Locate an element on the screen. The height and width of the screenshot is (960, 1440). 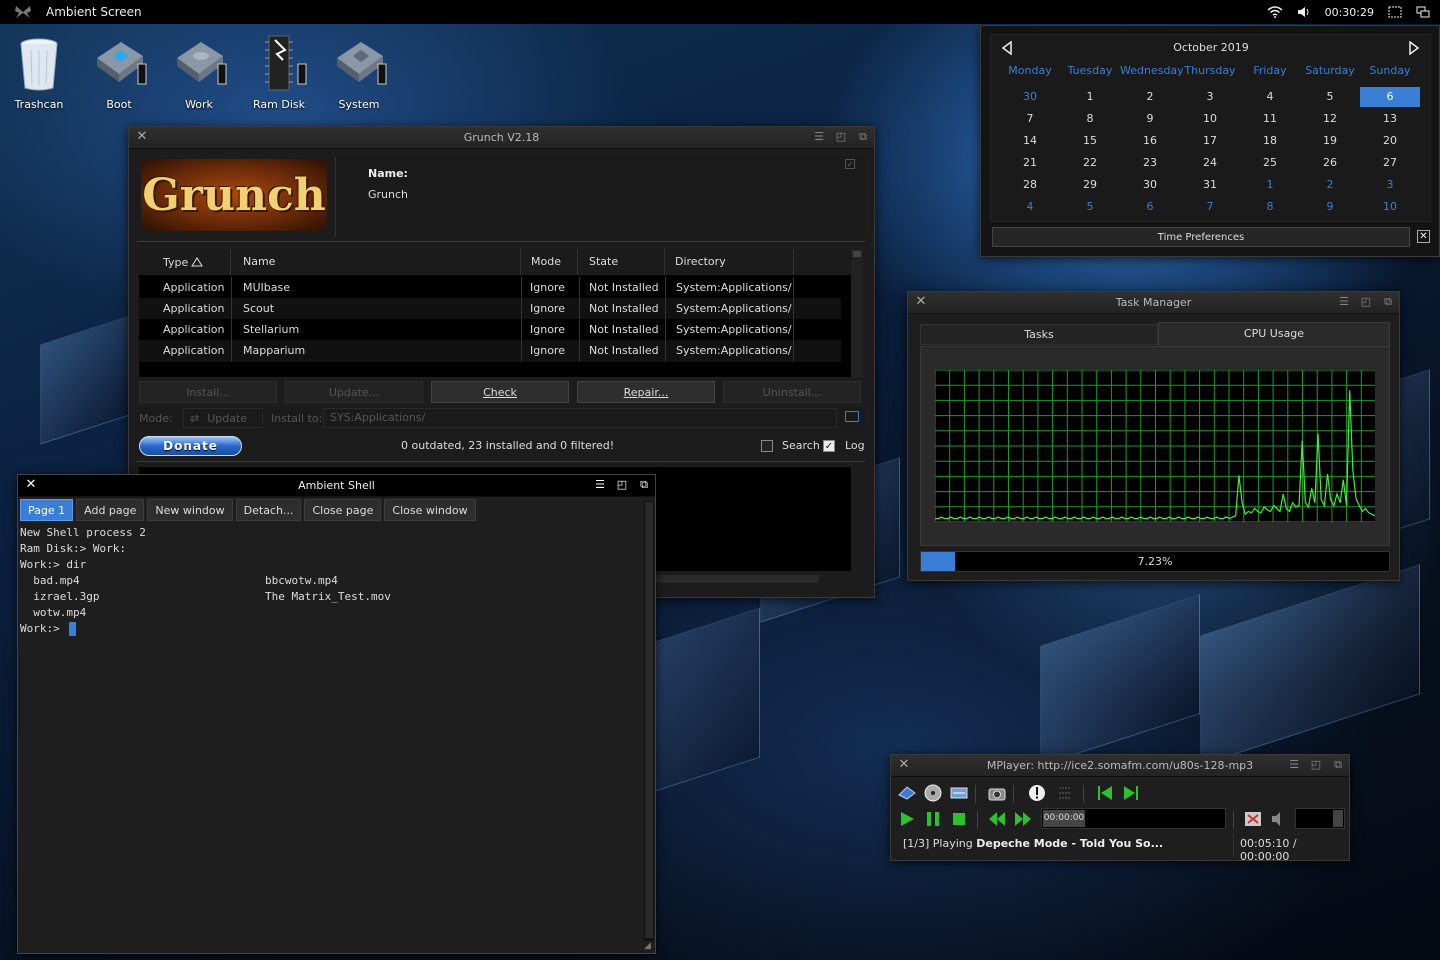
calendar-day: 24 is located at coordinates (1210, 163).